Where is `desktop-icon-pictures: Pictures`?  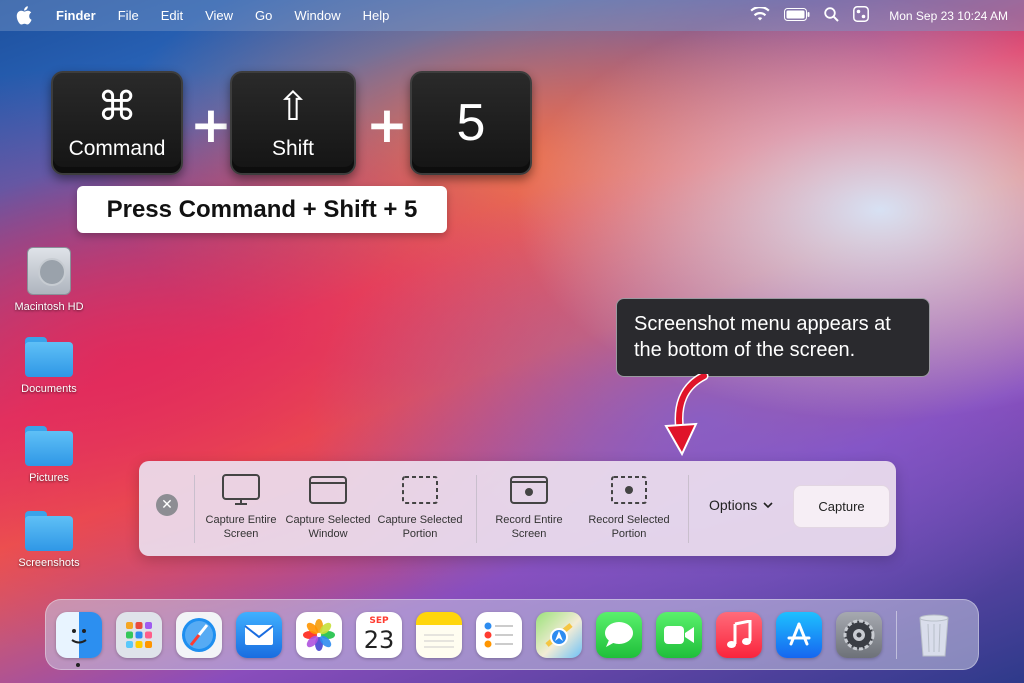 desktop-icon-pictures: Pictures is located at coordinates (49, 455).